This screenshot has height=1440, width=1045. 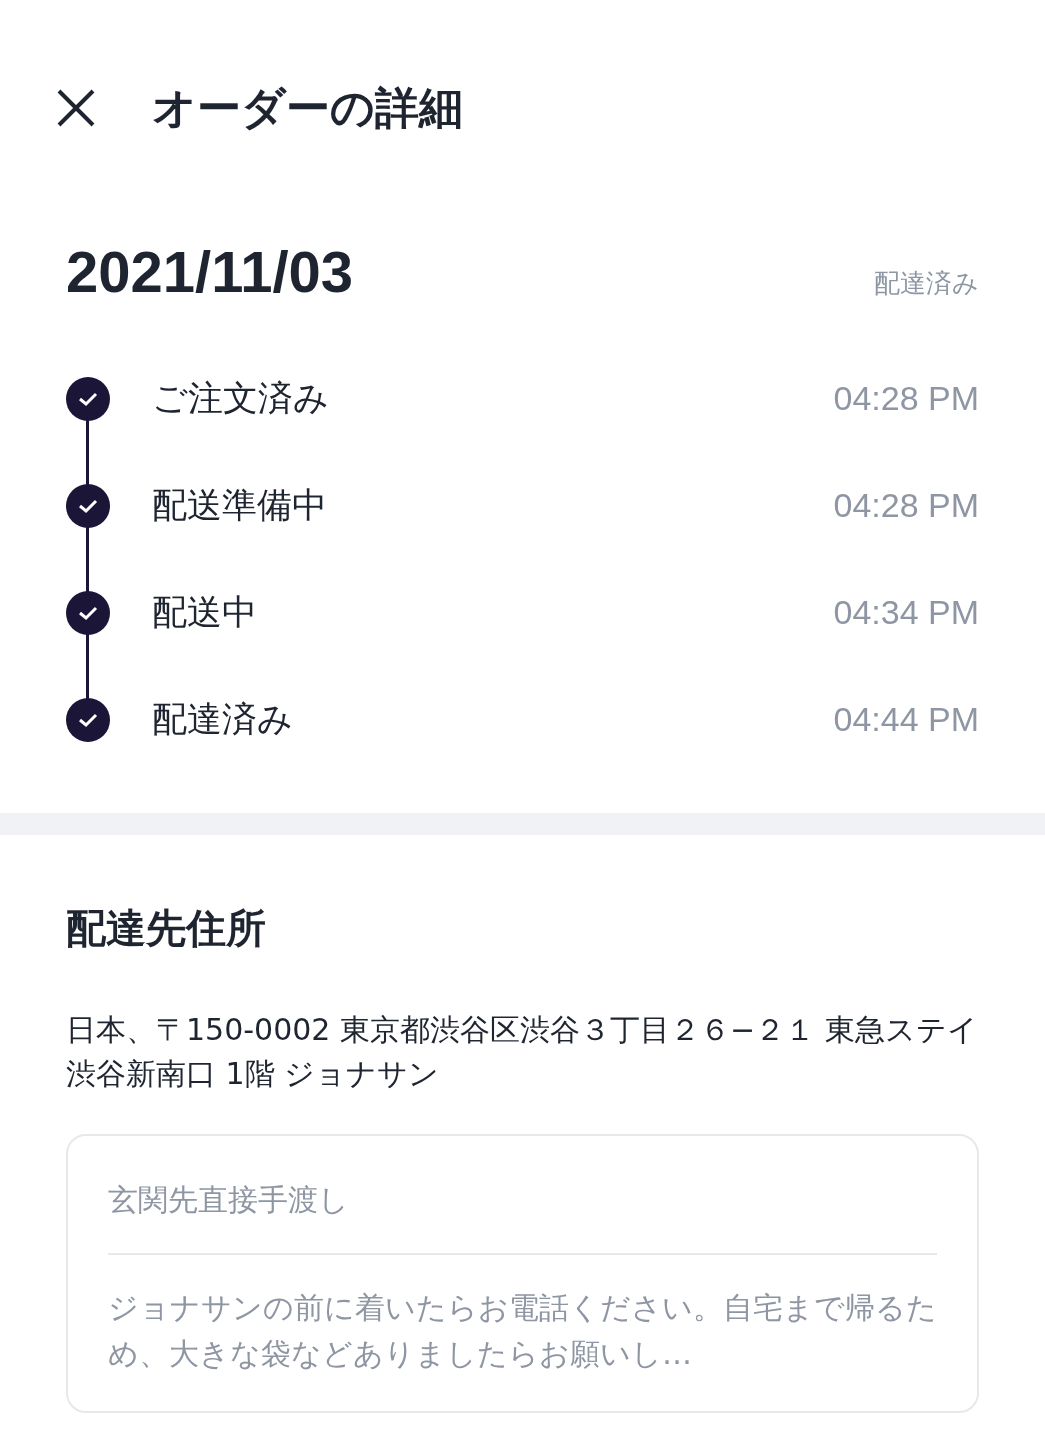 What do you see at coordinates (522, 1052) in the screenshot?
I see `address-text: 日本、〒150-0002 東京都渋谷区渋谷３丁目２６−２１ 東急ステイ渋谷新南口 1階 ジョナサン` at bounding box center [522, 1052].